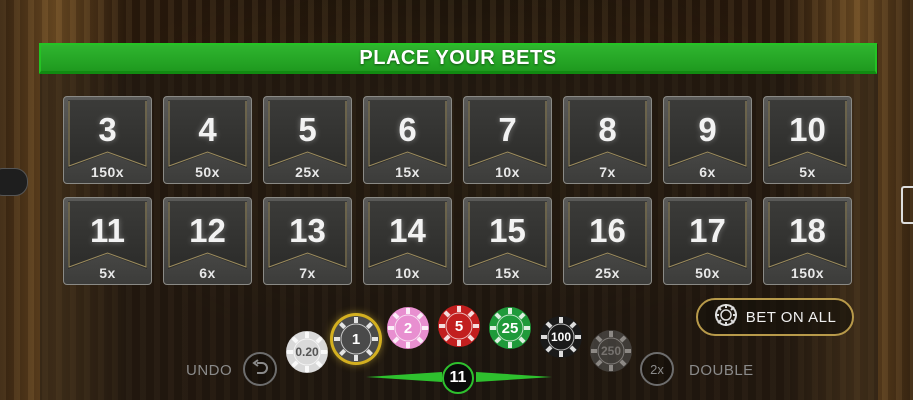  I want to click on bet-tile-15: 15 15x, so click(507, 241).